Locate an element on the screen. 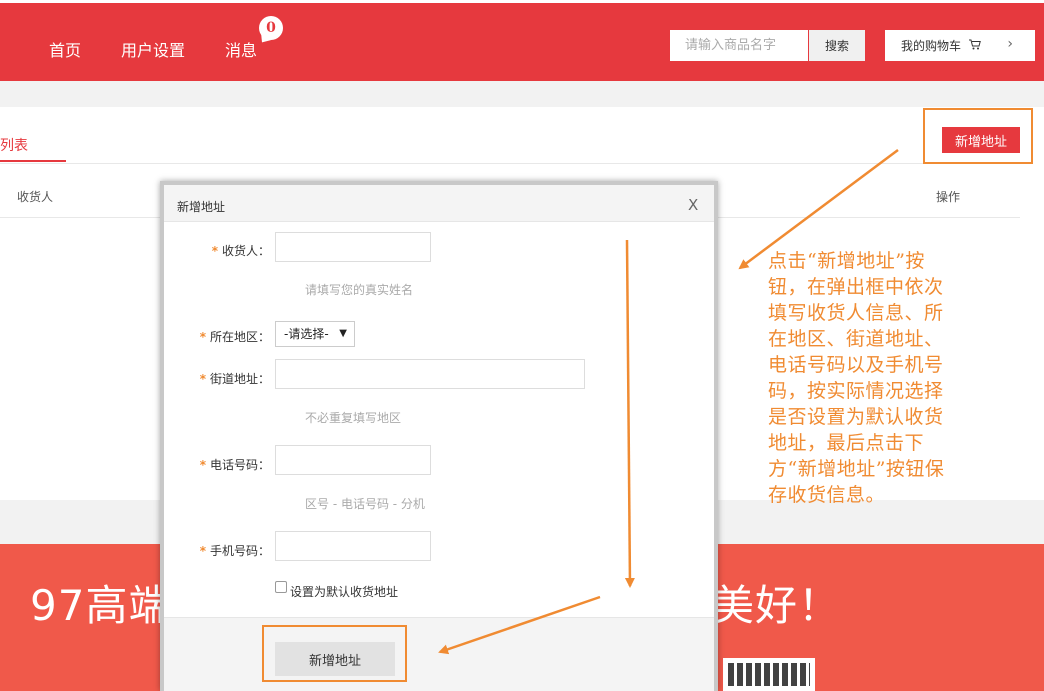 The height and width of the screenshot is (691, 1044). column-header-receiver: 收货人 is located at coordinates (35, 197).